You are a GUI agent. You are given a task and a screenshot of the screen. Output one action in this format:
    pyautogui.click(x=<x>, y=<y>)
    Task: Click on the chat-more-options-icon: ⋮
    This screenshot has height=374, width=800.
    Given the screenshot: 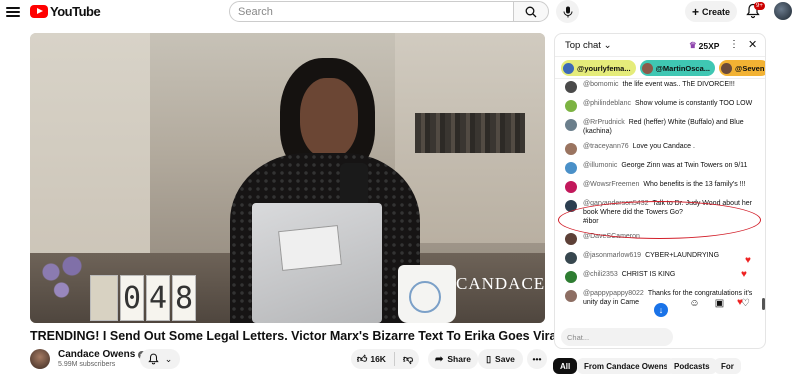 What is the action you would take?
    pyautogui.click(x=734, y=44)
    